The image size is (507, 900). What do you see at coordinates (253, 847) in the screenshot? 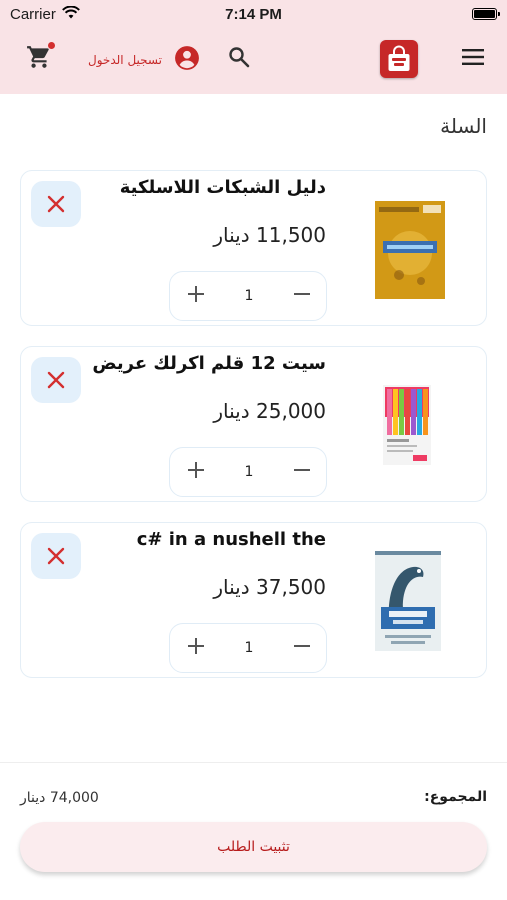
I see `checkout-button: تثبيت الطلب` at bounding box center [253, 847].